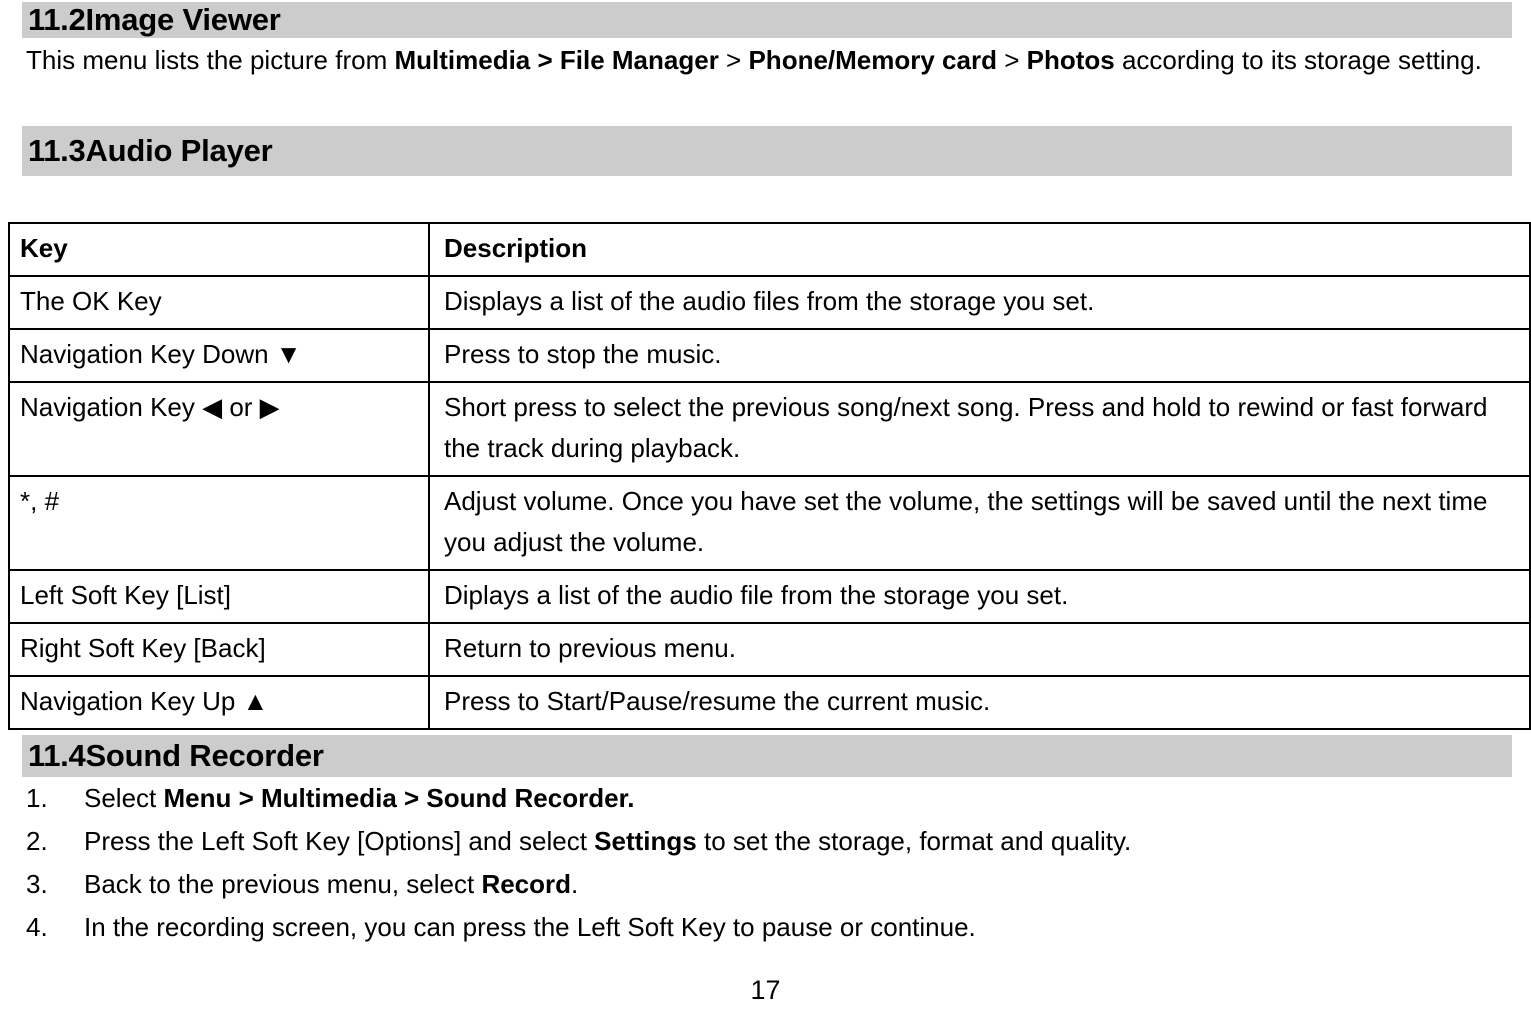 The height and width of the screenshot is (1022, 1531). Describe the element at coordinates (645, 841) in the screenshot. I see `step-bold-1: Settings` at that location.